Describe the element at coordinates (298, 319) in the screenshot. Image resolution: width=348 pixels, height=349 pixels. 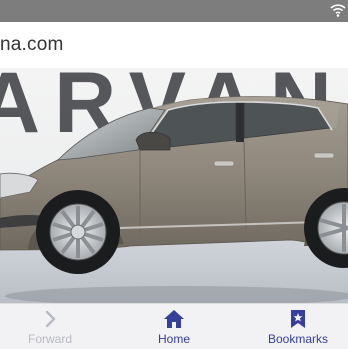
I see `bookmark-star-icon` at that location.